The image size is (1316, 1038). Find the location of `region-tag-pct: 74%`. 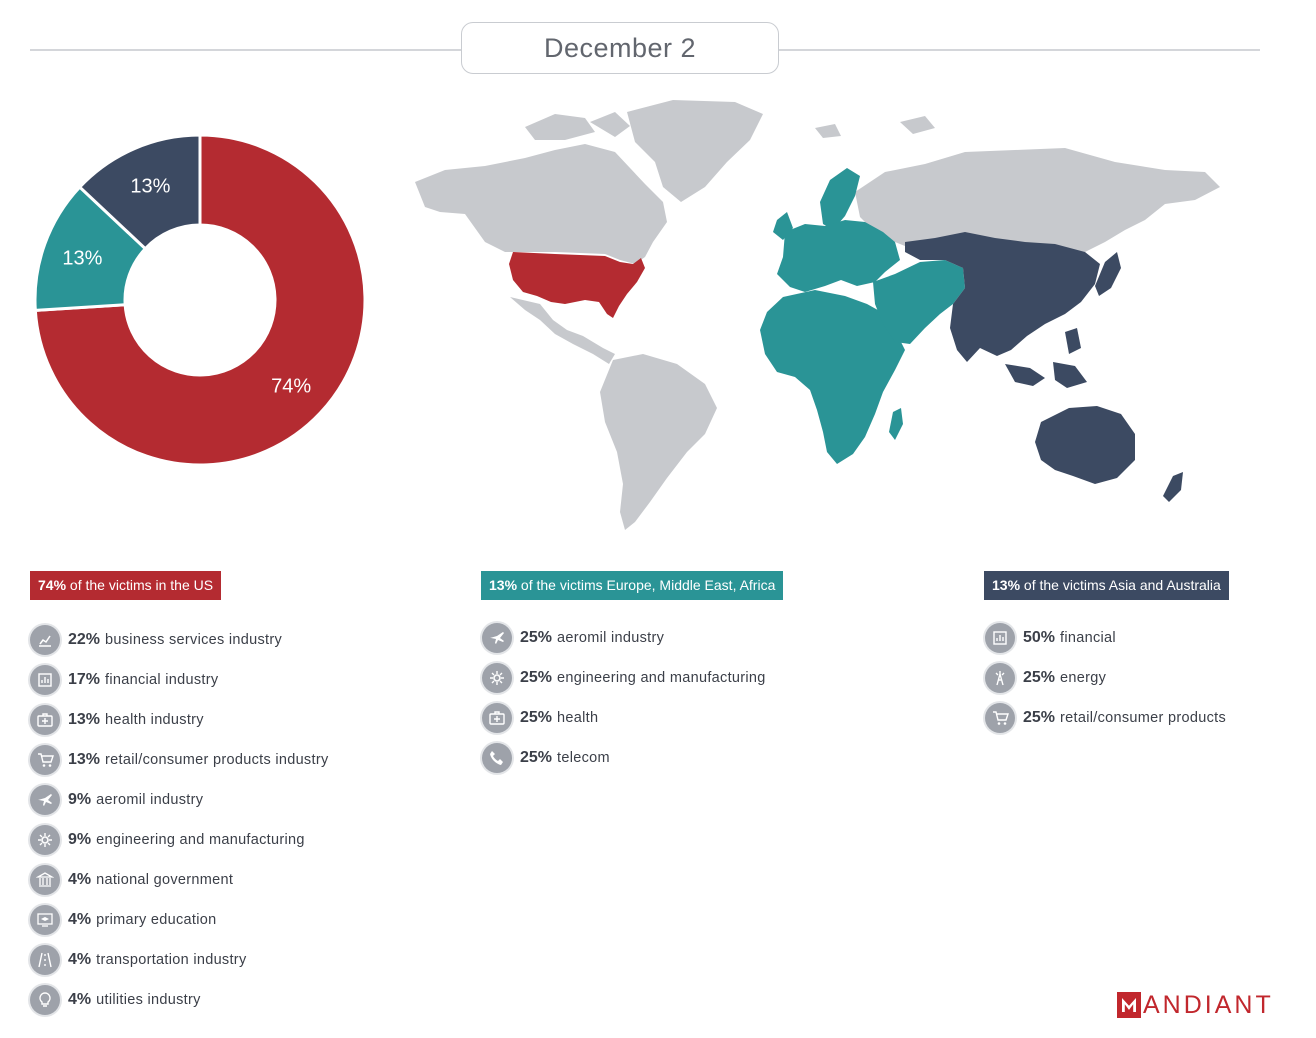

region-tag-pct: 74% is located at coordinates (52, 585).